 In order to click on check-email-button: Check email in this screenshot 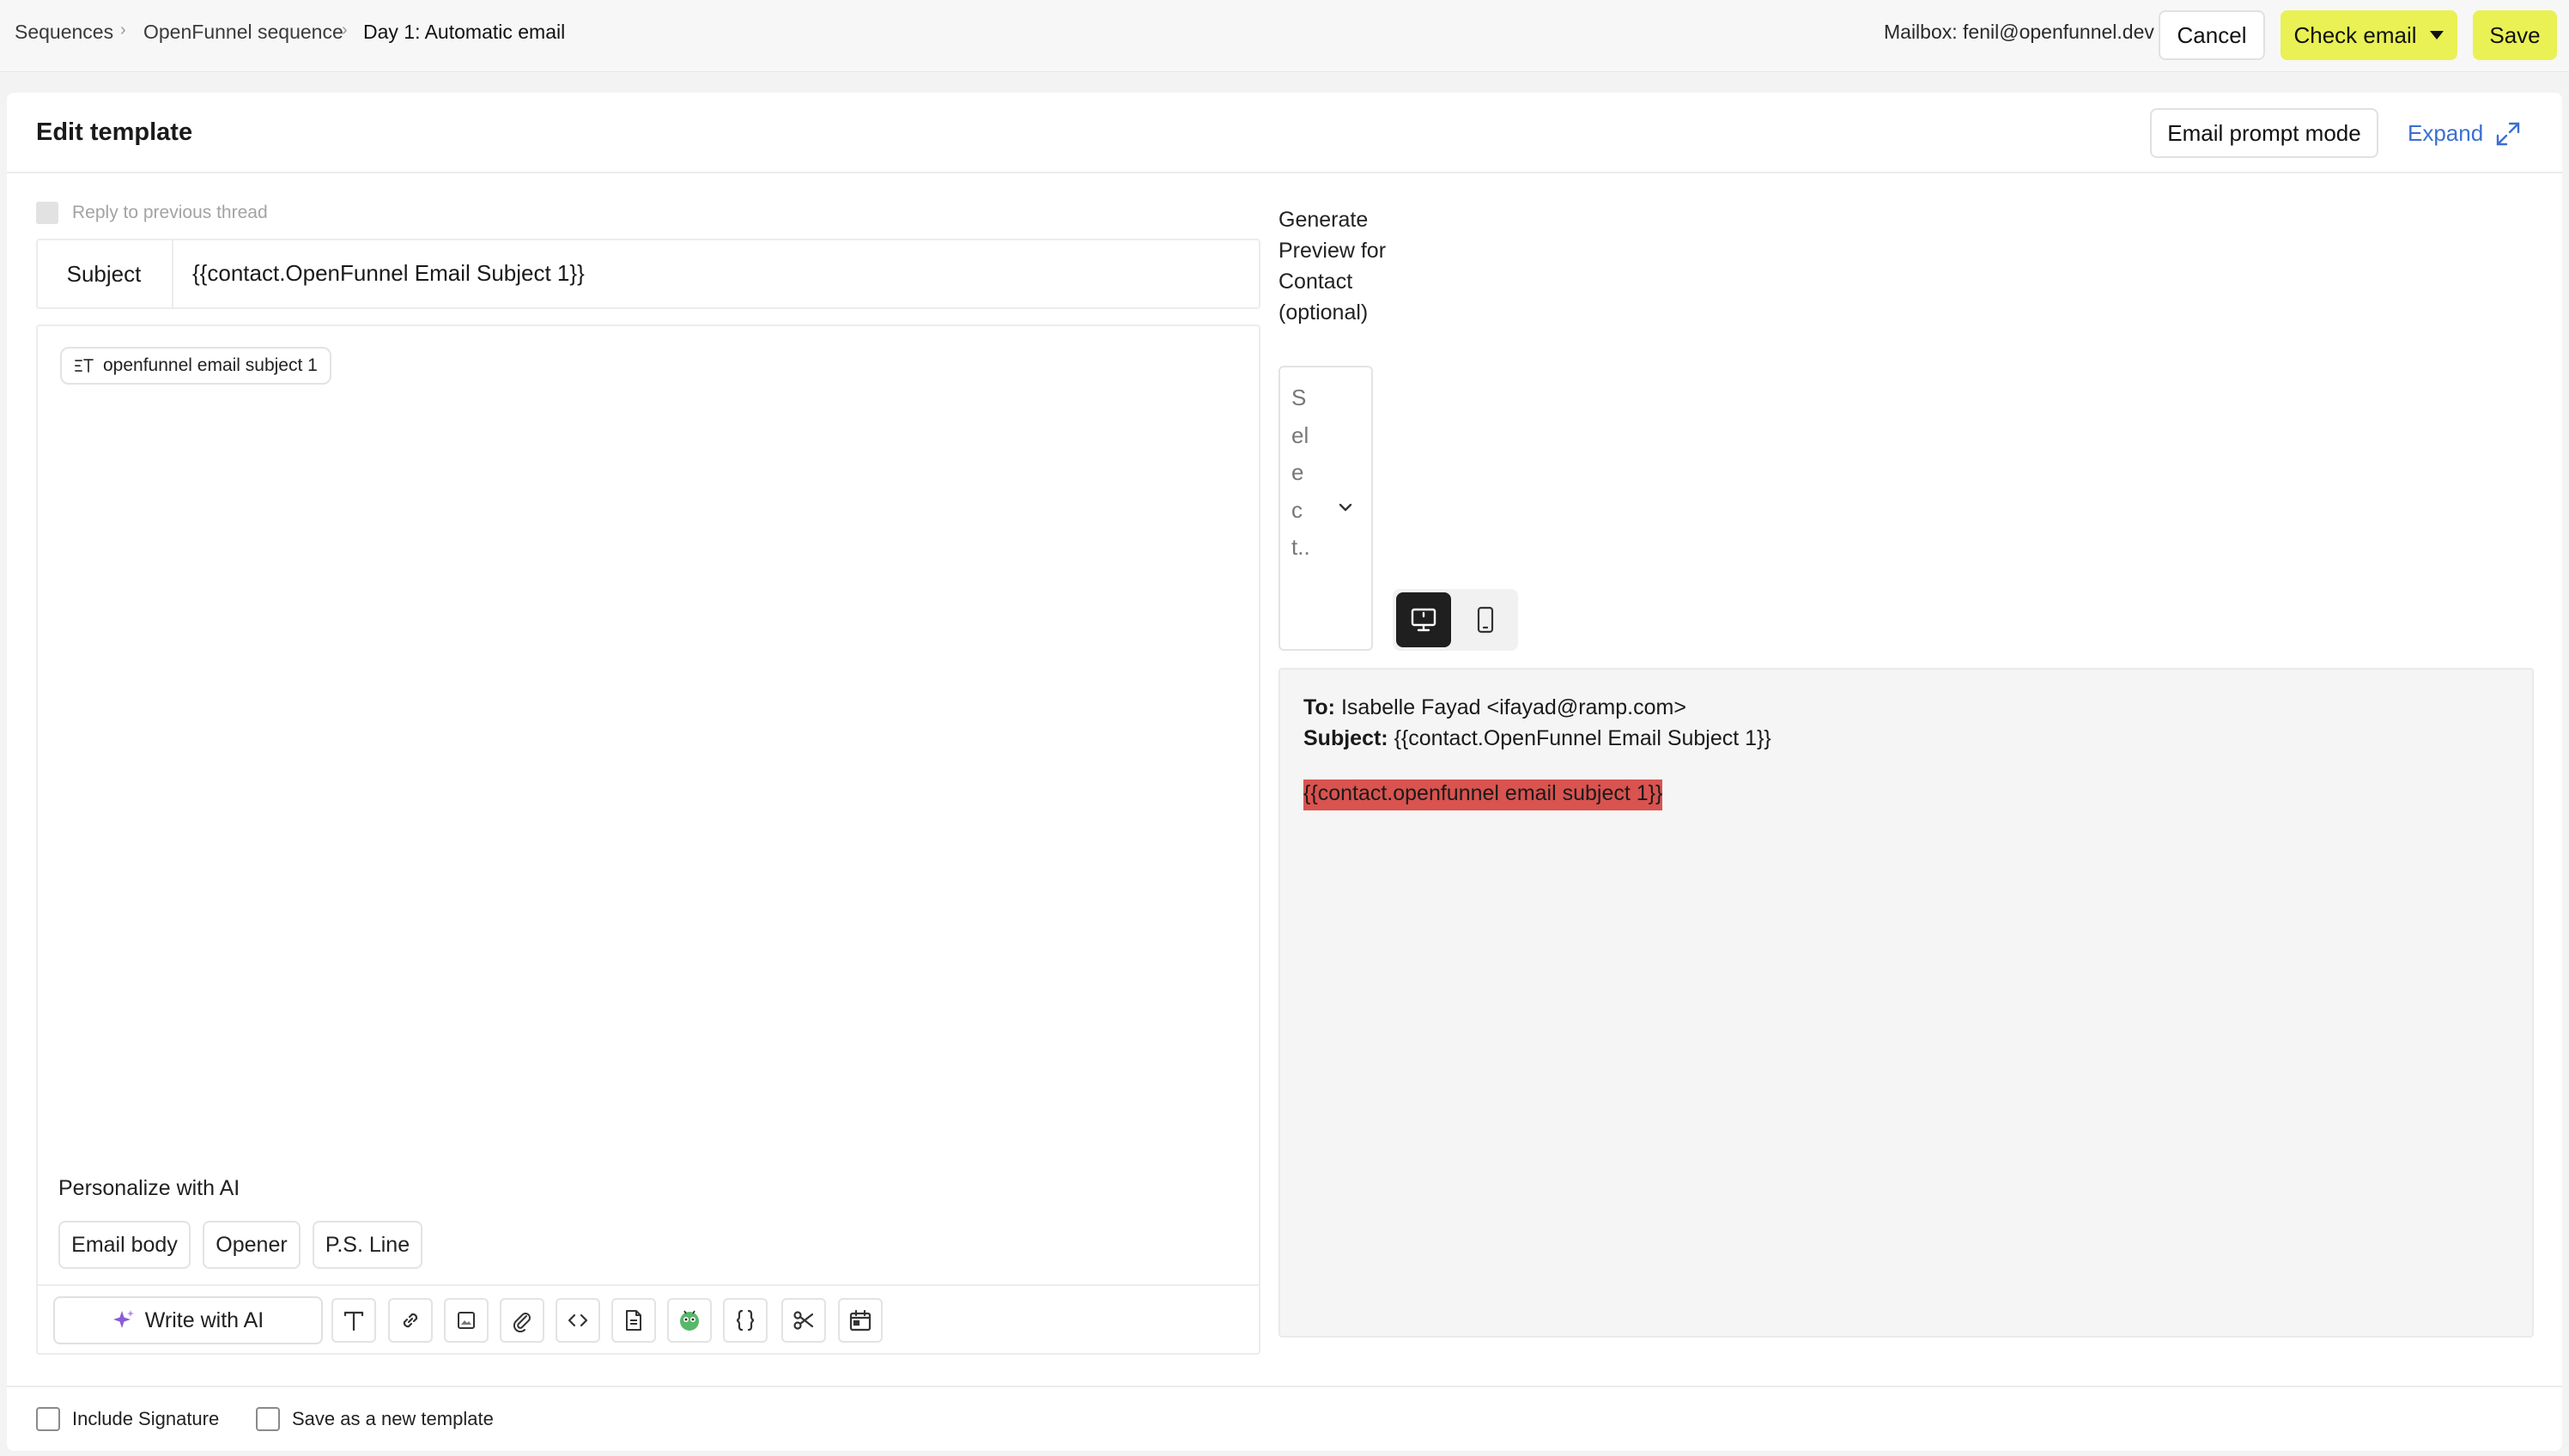, I will do `click(2369, 35)`.